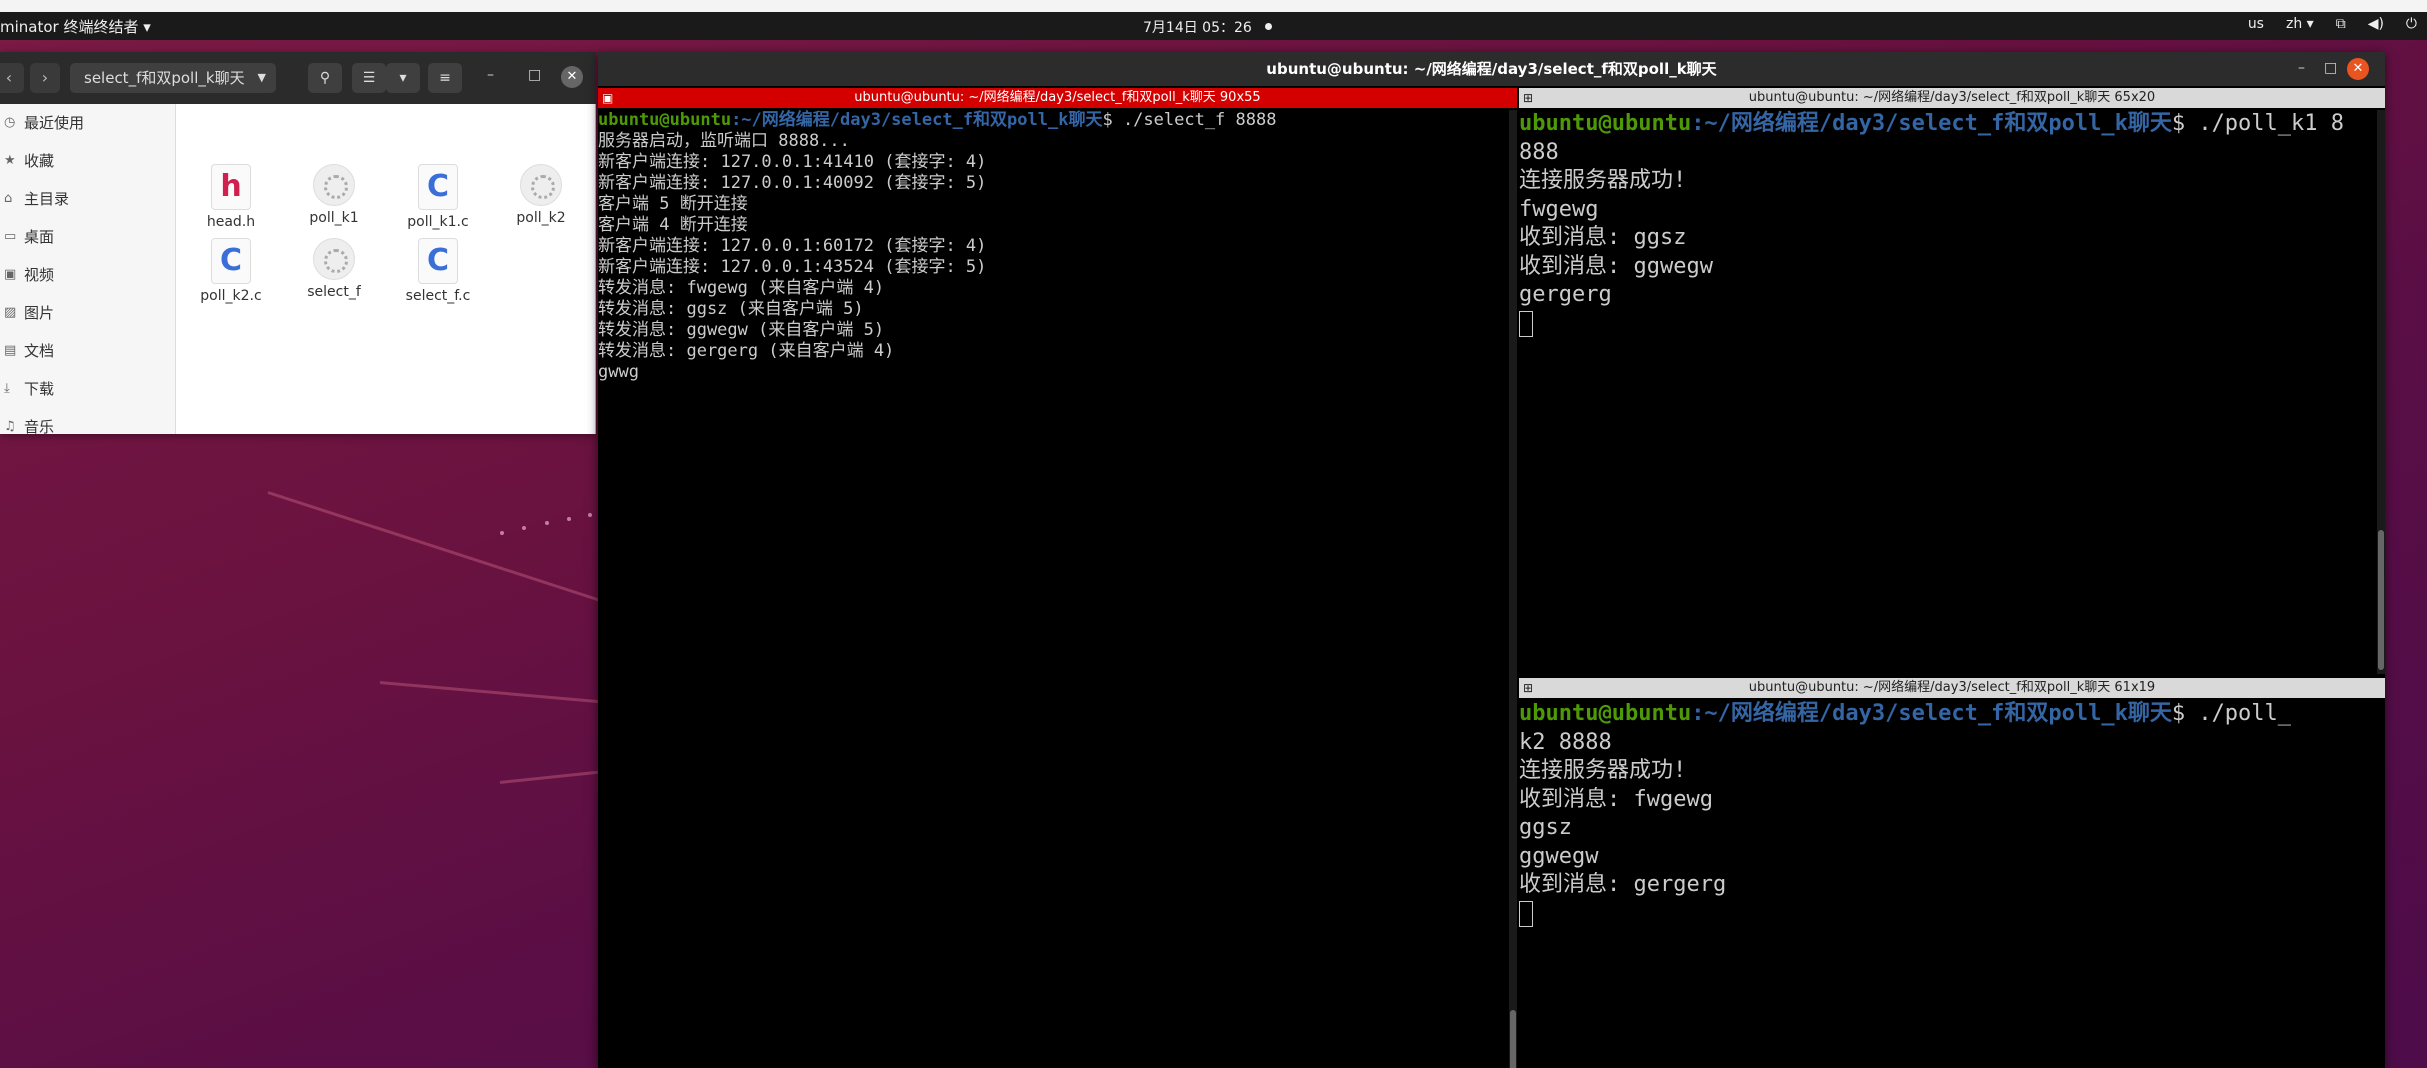  I want to click on sidebar-item-label: 收藏, so click(39, 161).